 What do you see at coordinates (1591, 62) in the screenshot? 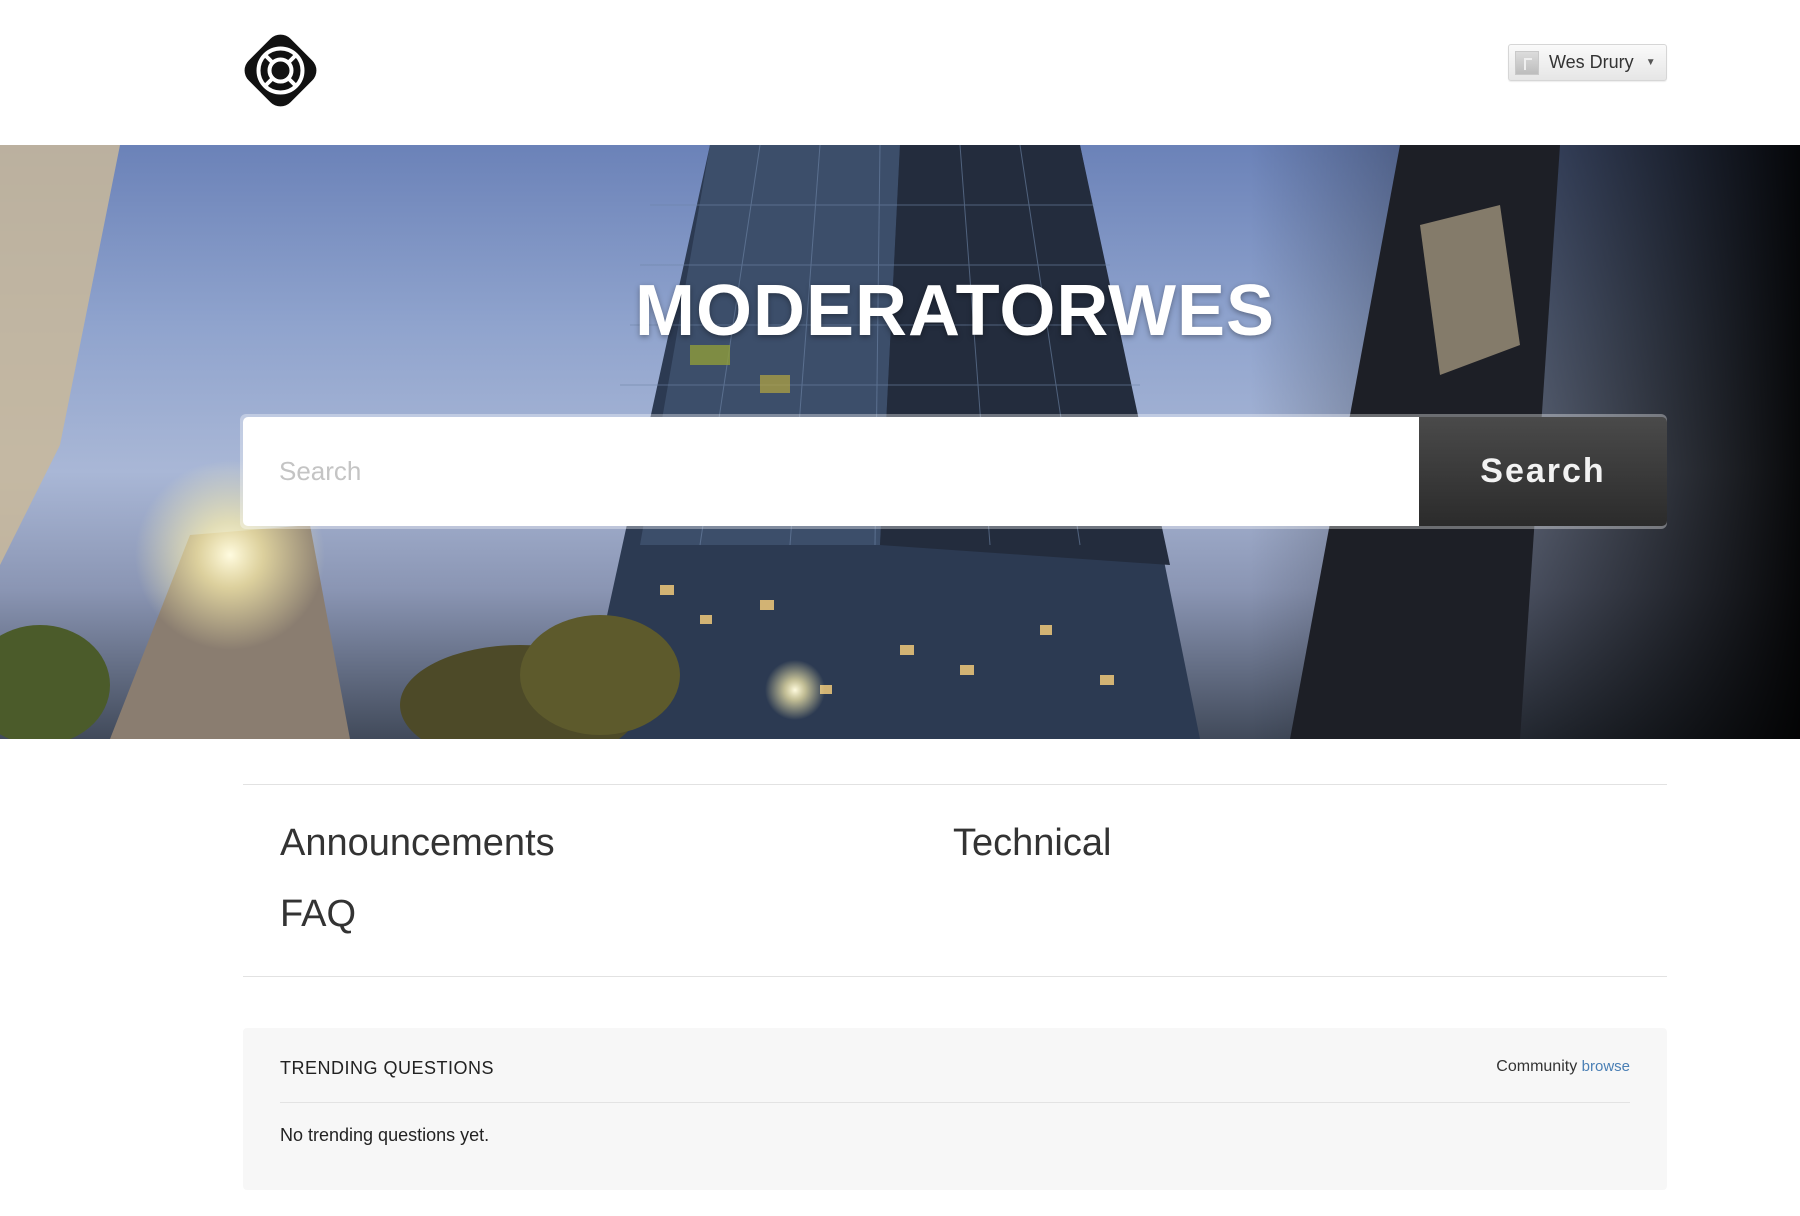
I see `user-name: Wes Drury` at bounding box center [1591, 62].